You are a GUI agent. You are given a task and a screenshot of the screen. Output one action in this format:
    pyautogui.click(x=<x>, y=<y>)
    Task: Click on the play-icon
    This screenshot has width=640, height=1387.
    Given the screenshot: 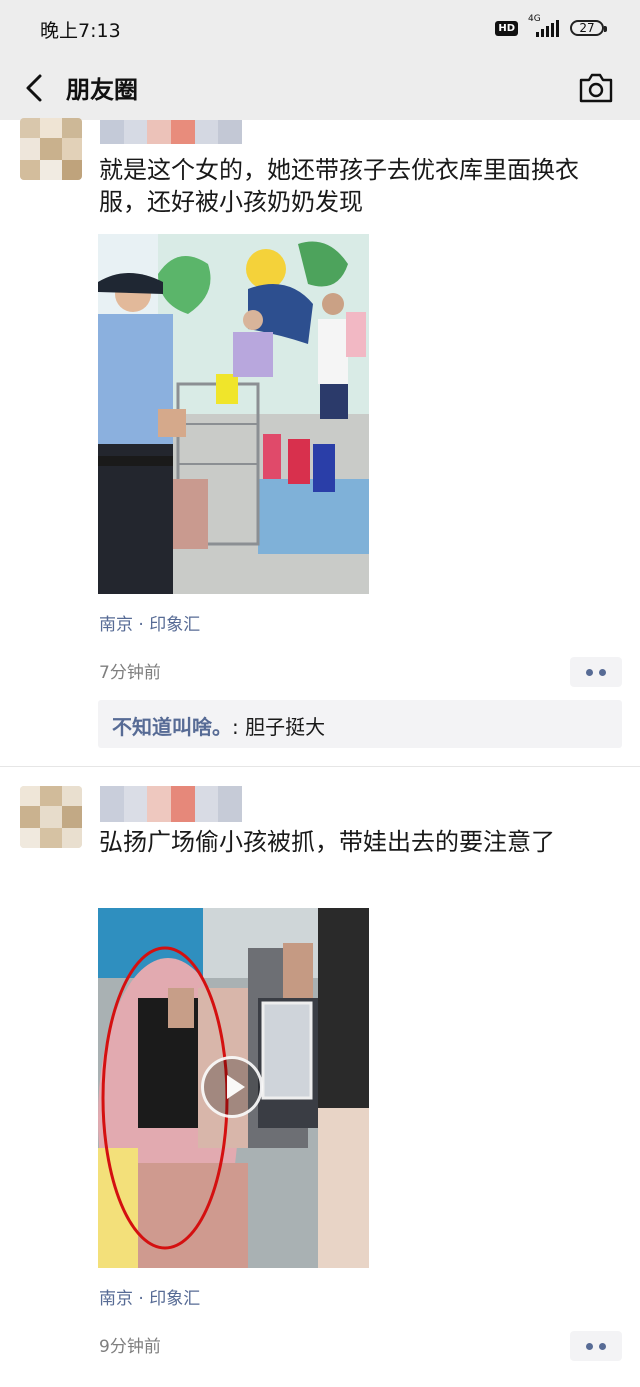 What is the action you would take?
    pyautogui.click(x=232, y=1087)
    